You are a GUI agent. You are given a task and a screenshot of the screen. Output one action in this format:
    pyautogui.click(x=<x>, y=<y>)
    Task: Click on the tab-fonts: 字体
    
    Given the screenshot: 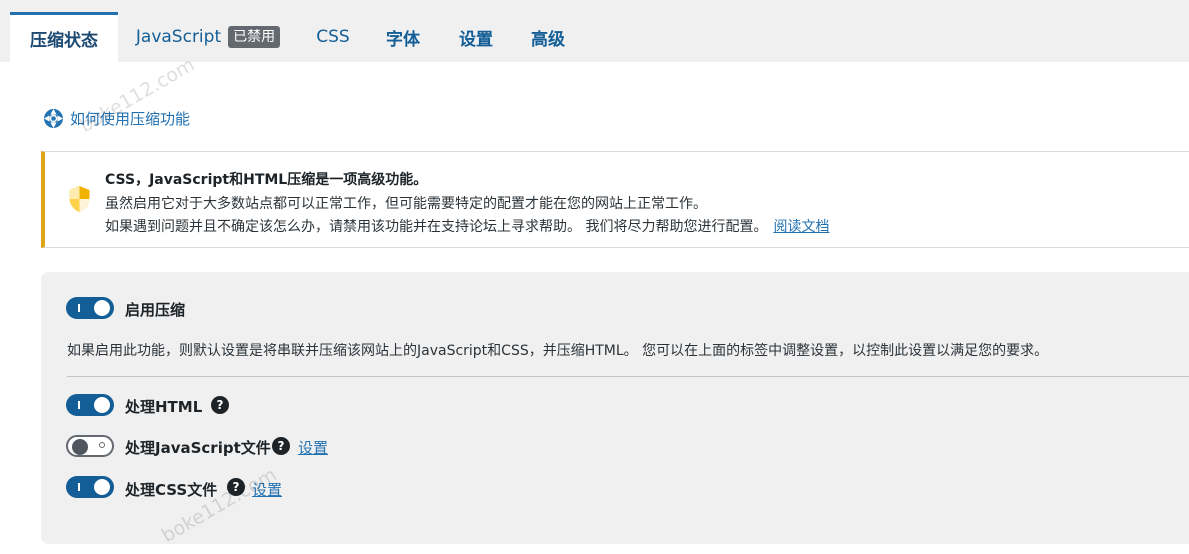 What is the action you would take?
    pyautogui.click(x=403, y=37)
    